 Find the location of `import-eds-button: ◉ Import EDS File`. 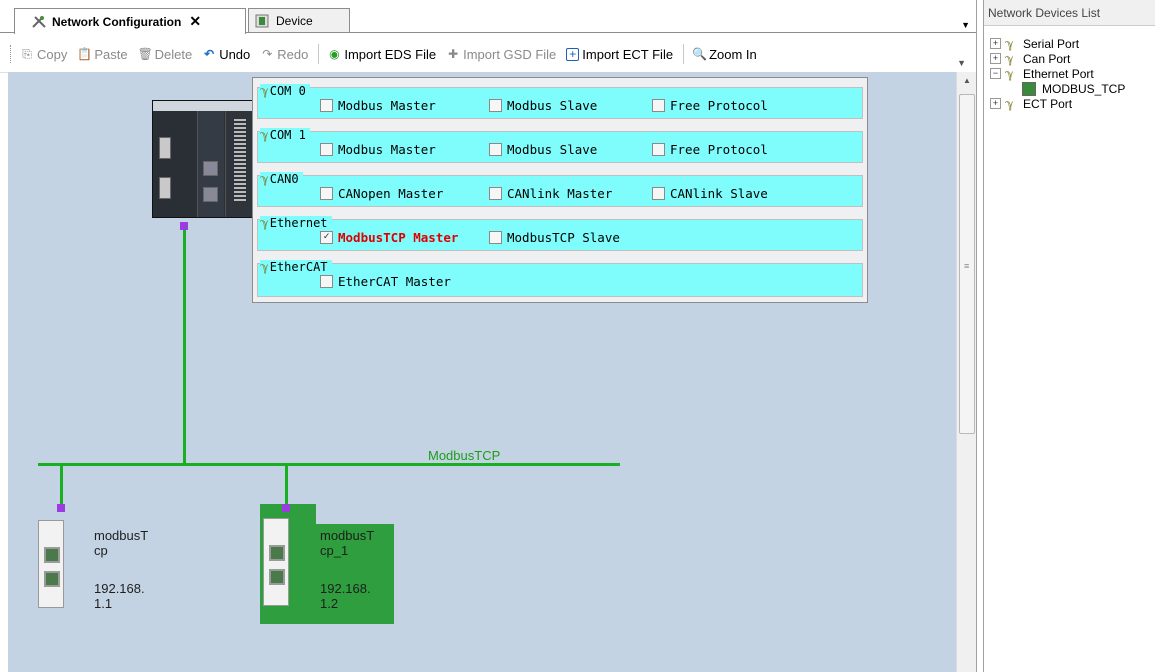

import-eds-button: ◉ Import EDS File is located at coordinates (381, 54).